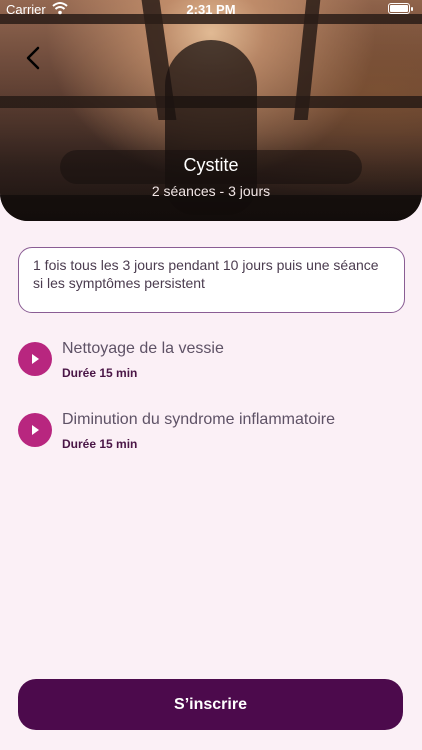  Describe the element at coordinates (34, 58) in the screenshot. I see `back-chevron-icon` at that location.